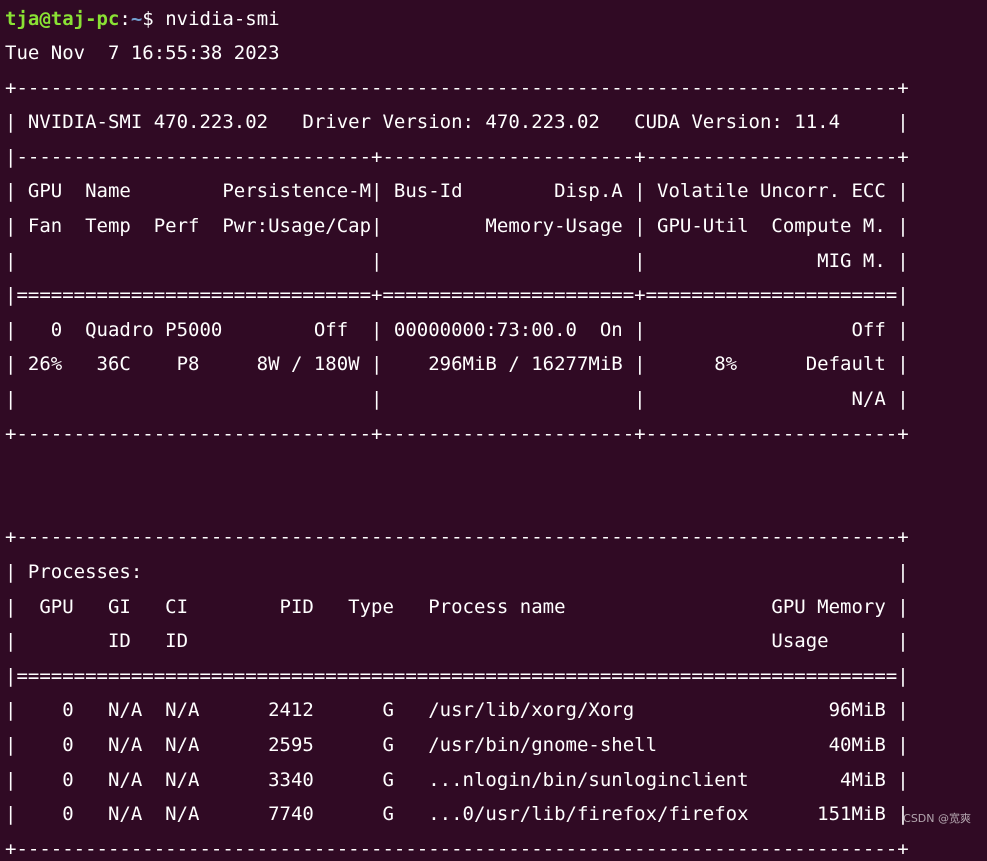 The width and height of the screenshot is (987, 861). Describe the element at coordinates (148, 19) in the screenshot. I see `prompt-symbol: $` at that location.